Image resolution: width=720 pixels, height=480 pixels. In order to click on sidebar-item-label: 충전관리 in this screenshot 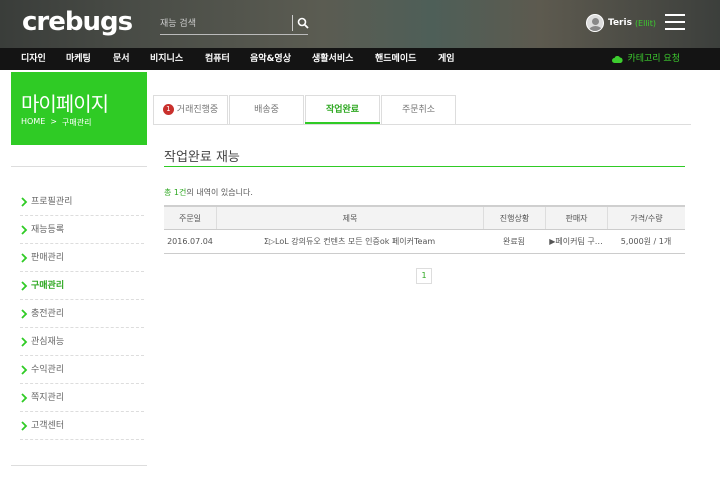, I will do `click(48, 313)`.